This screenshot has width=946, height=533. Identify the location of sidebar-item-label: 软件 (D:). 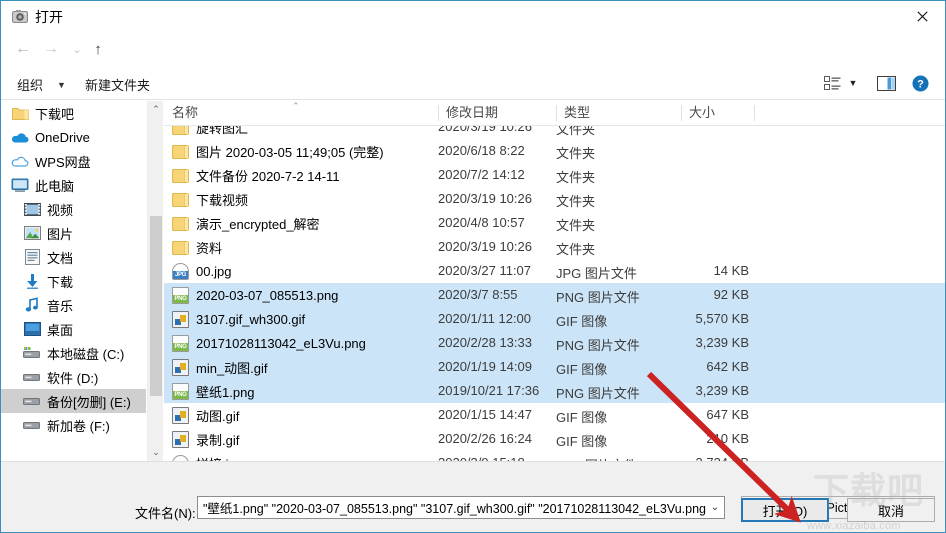
(73, 378).